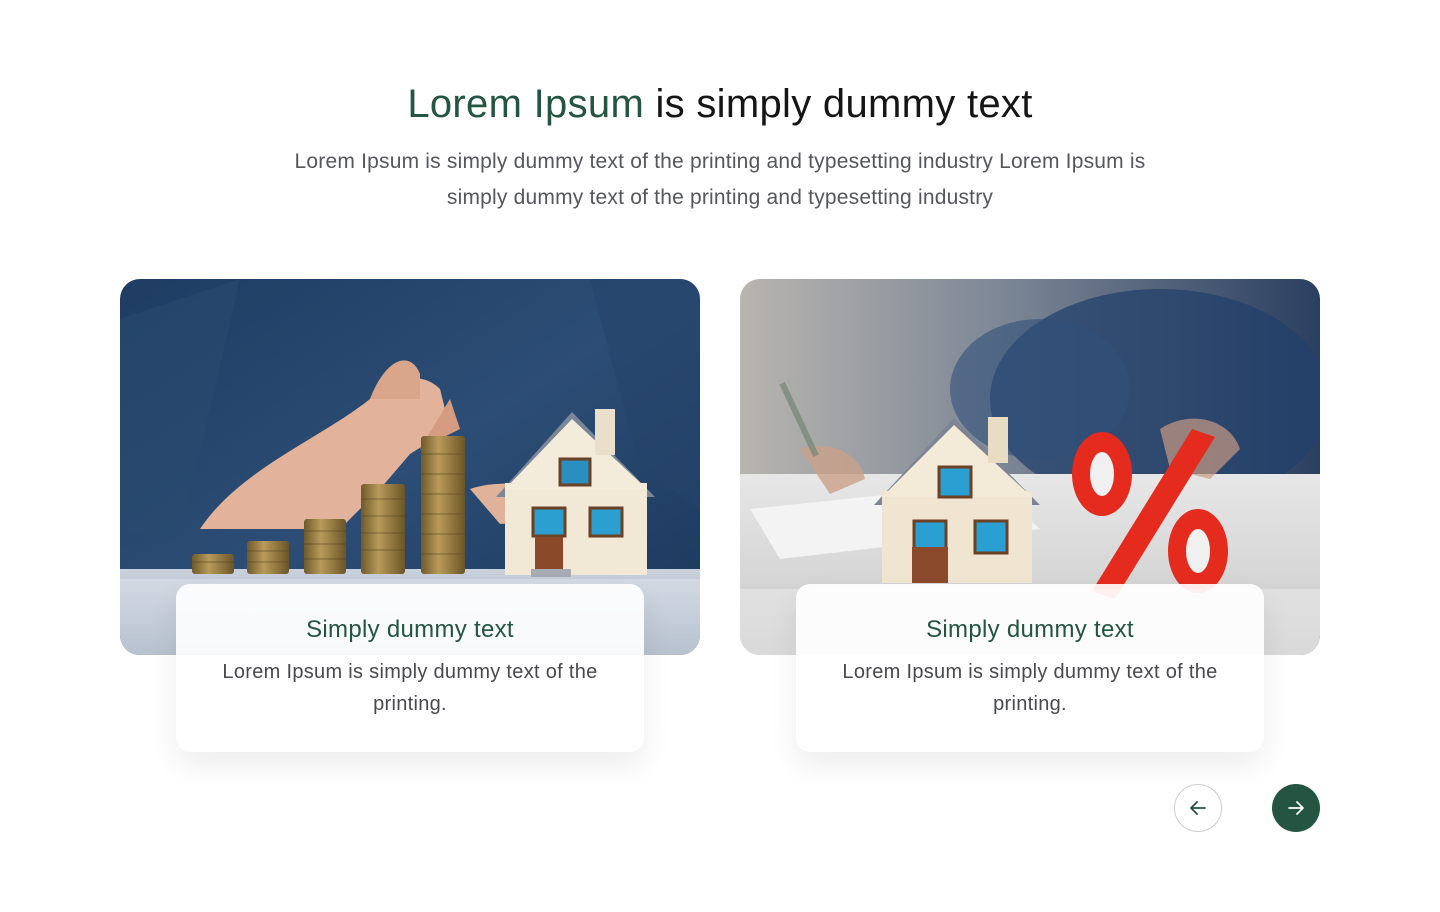  What do you see at coordinates (838, 104) in the screenshot?
I see `title-rest: is simply dummy text` at bounding box center [838, 104].